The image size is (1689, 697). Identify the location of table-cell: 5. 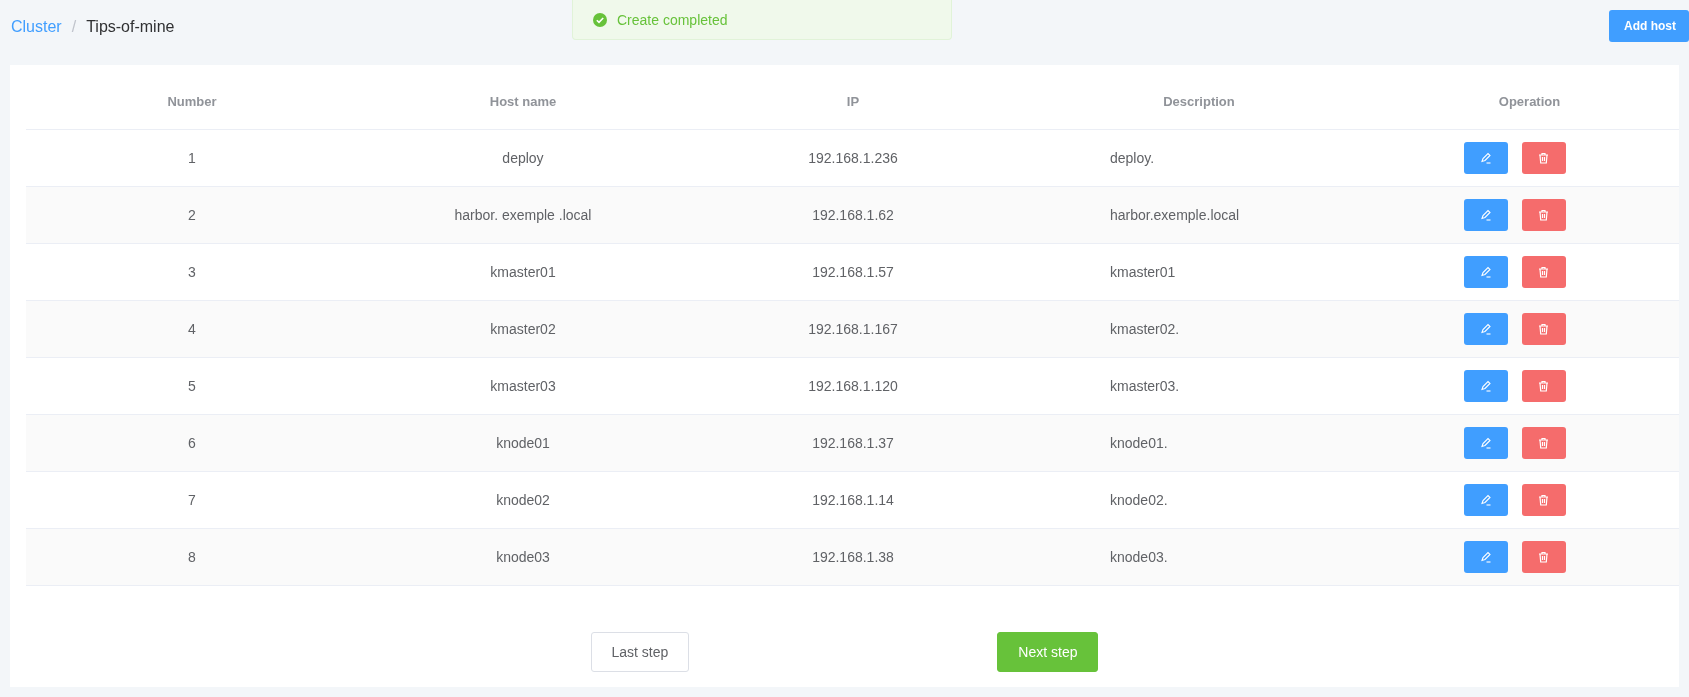
(192, 386).